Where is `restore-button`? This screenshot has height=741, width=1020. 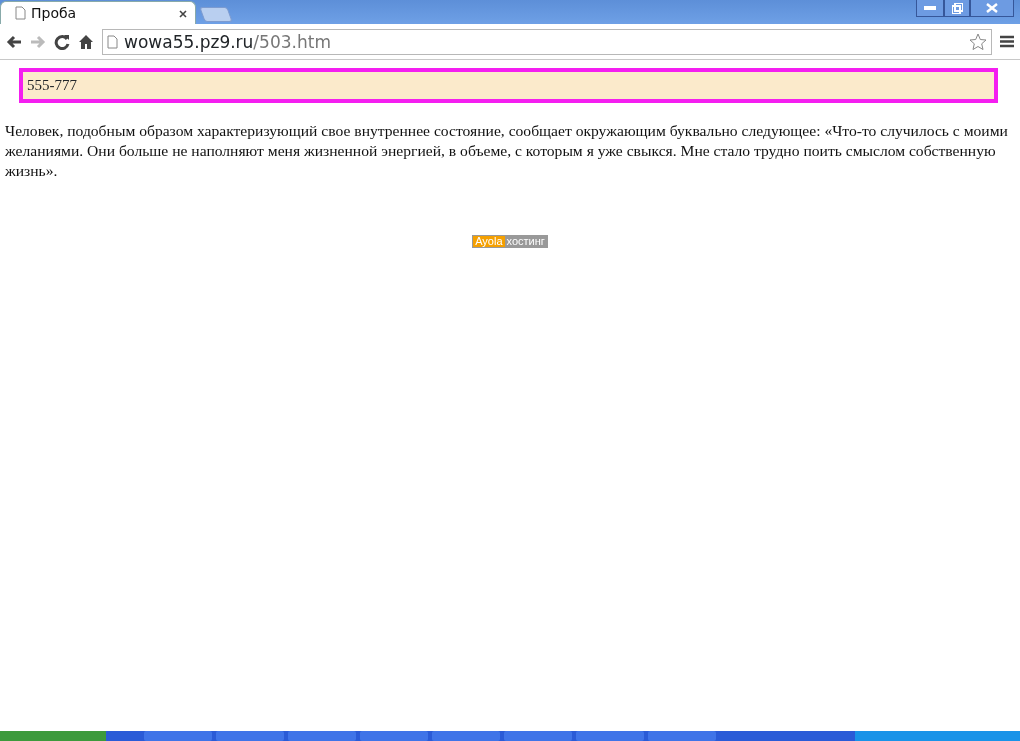
restore-button is located at coordinates (957, 8).